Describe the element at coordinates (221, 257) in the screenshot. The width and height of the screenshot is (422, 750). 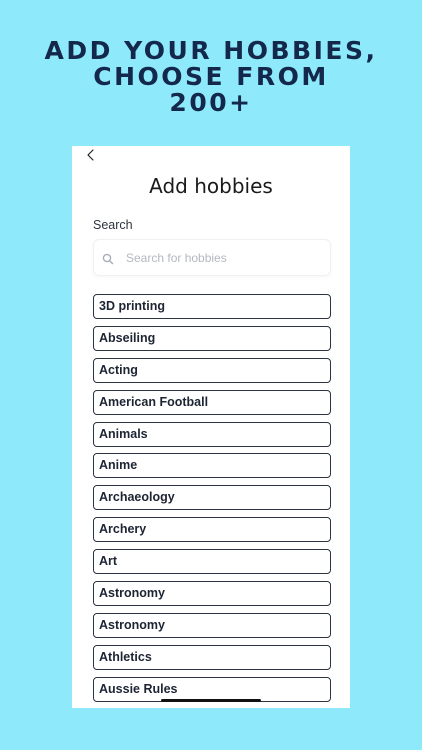
I see `search-input` at that location.